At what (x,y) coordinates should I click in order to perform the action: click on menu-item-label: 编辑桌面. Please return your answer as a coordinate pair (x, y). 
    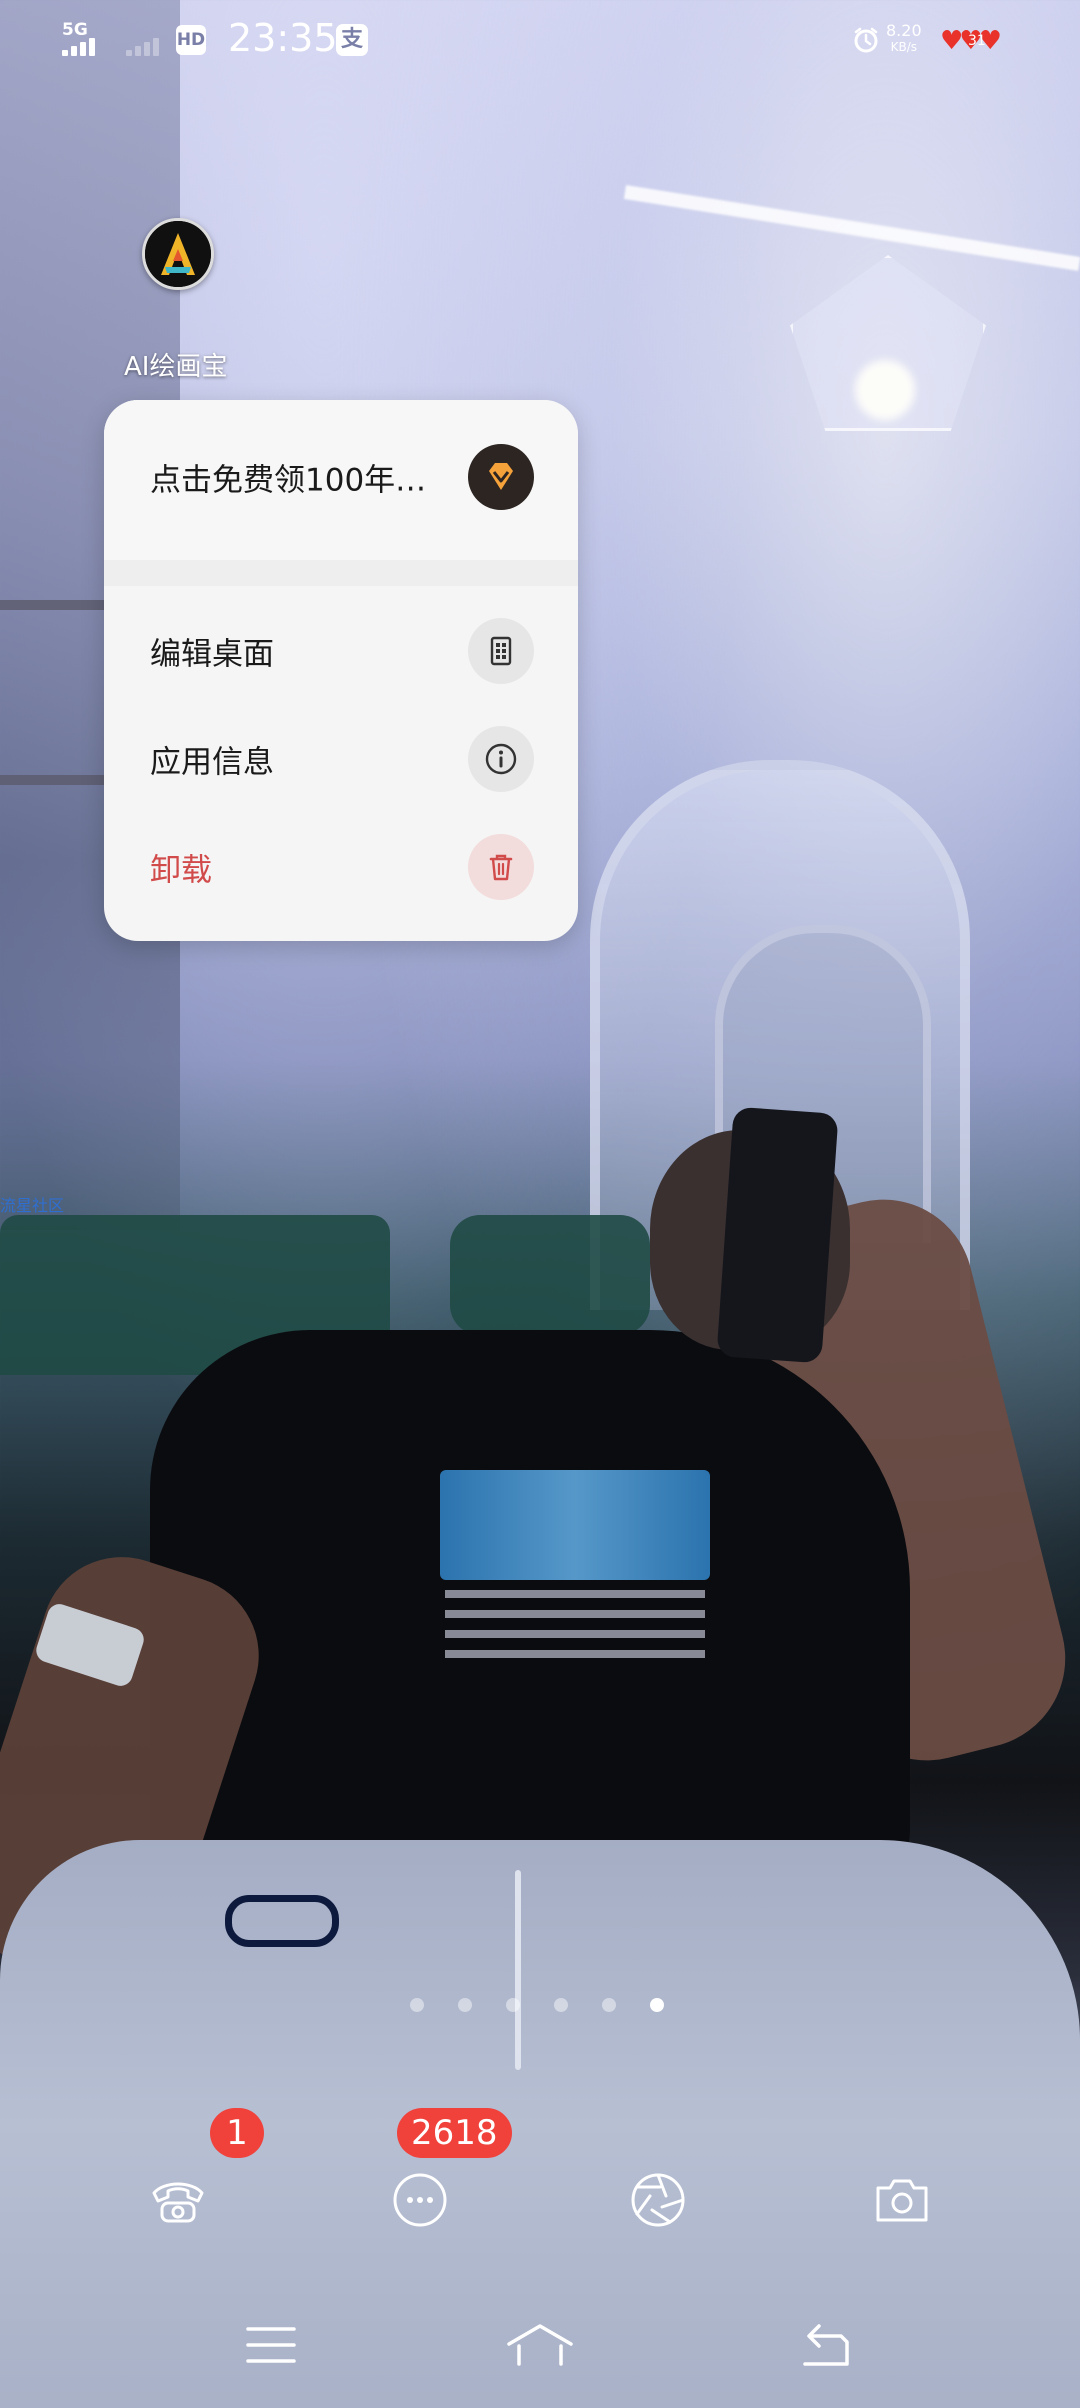
    Looking at the image, I should click on (212, 654).